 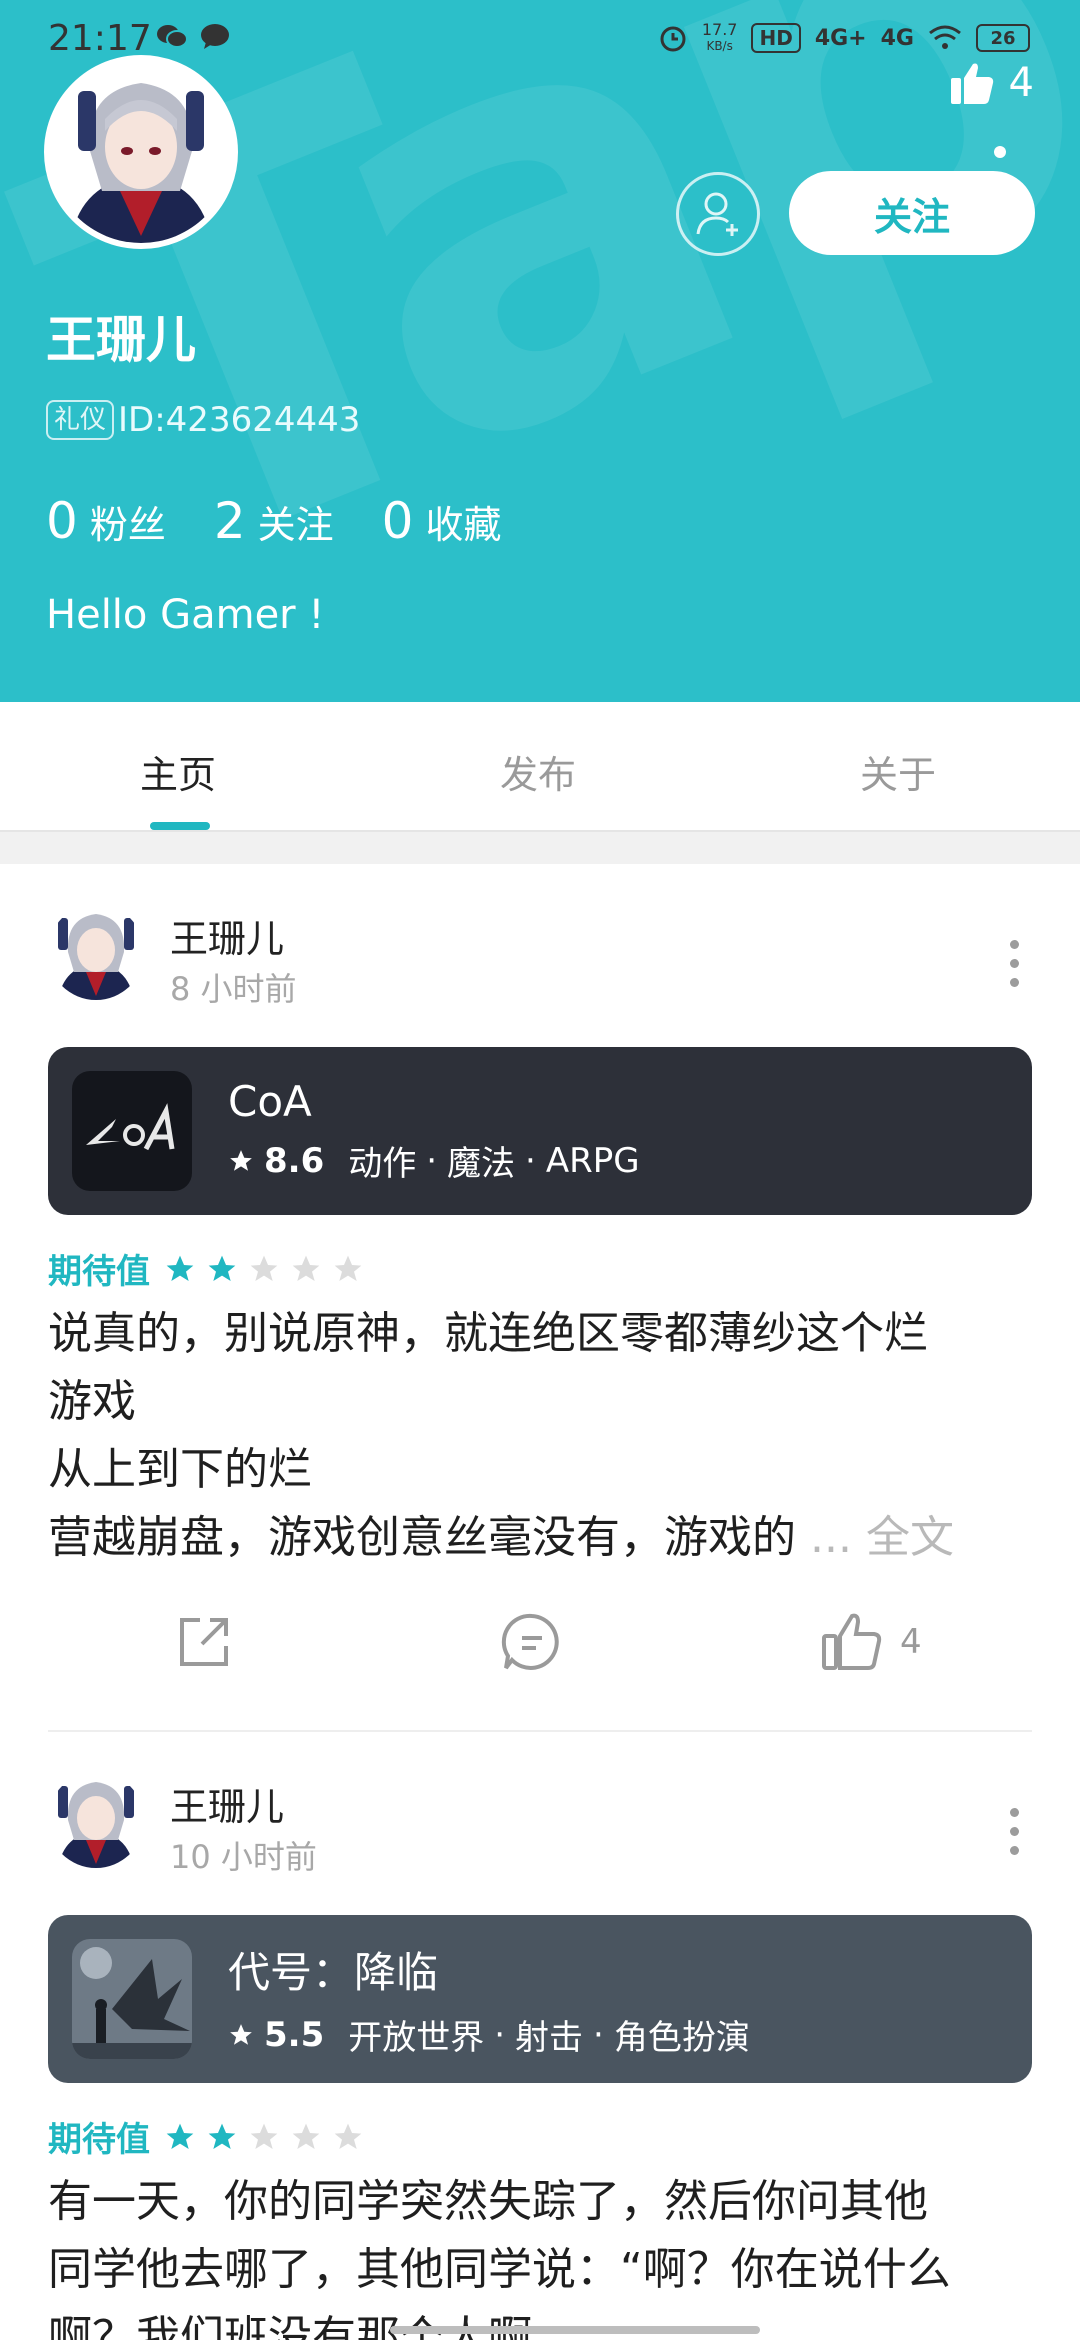 I want to click on hd-chip: HD, so click(x=776, y=38).